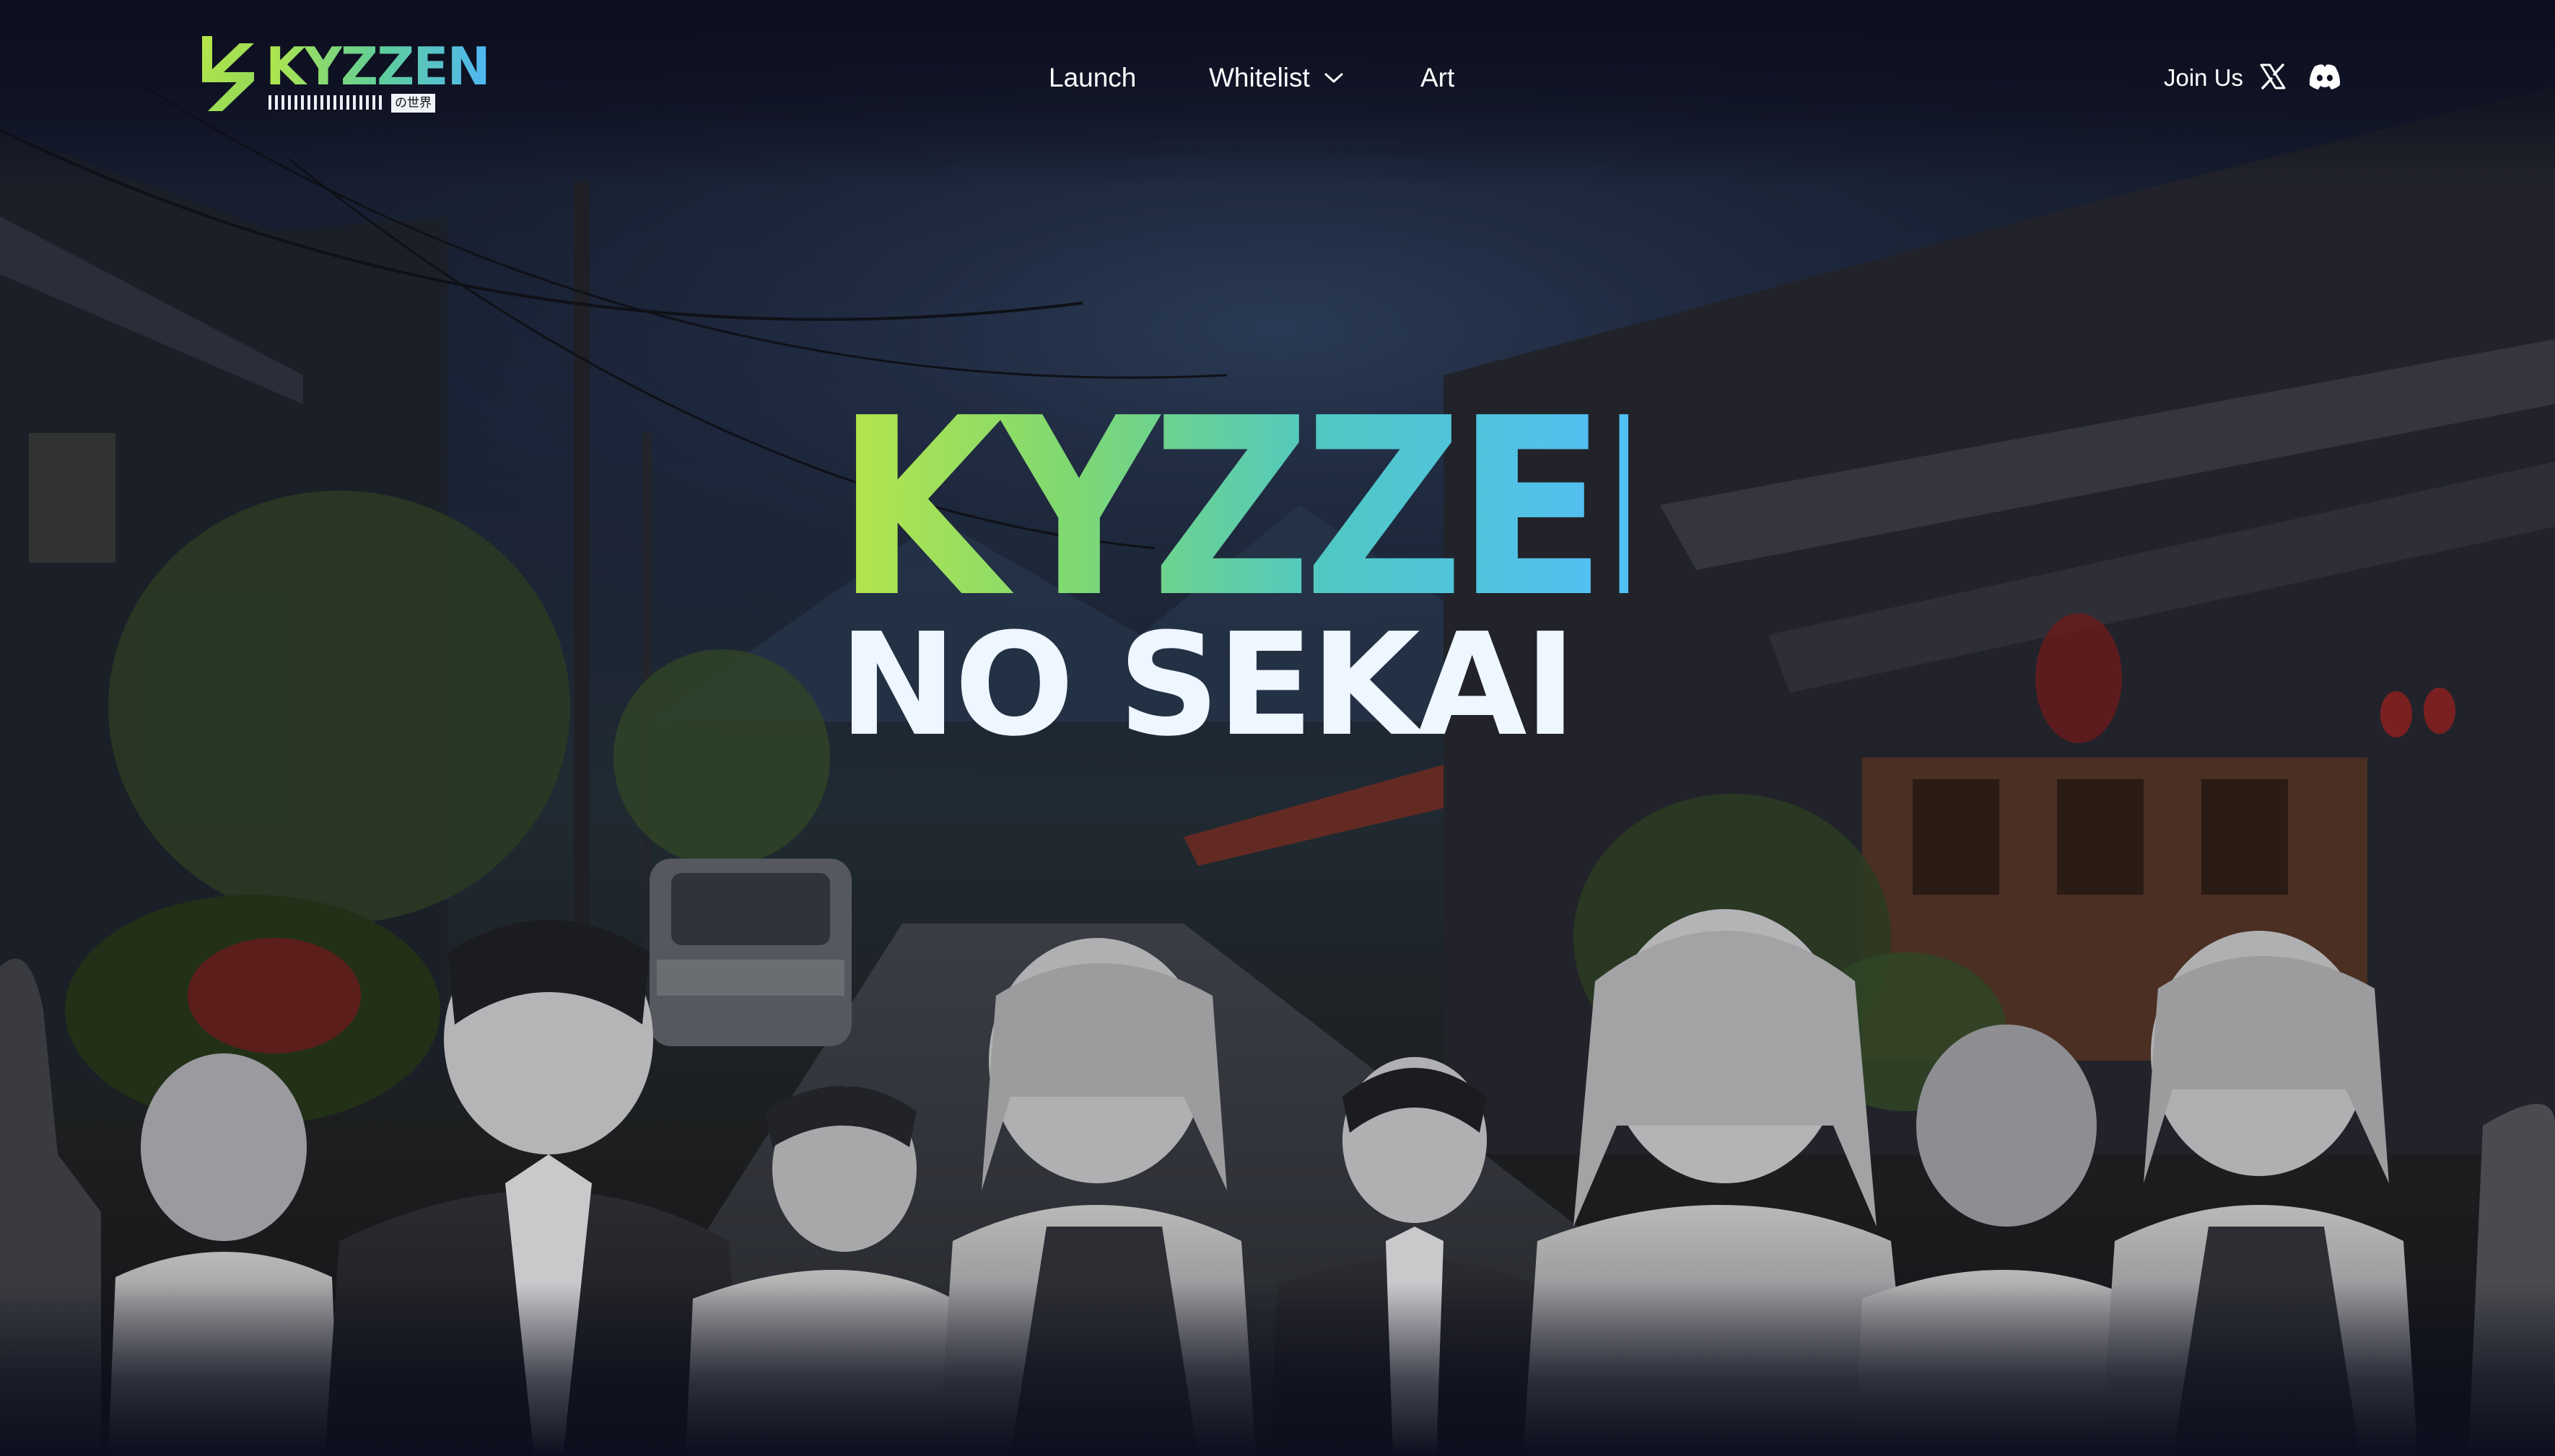 This screenshot has width=2555, height=1456. What do you see at coordinates (1092, 78) in the screenshot?
I see `nav-launch: Launch` at bounding box center [1092, 78].